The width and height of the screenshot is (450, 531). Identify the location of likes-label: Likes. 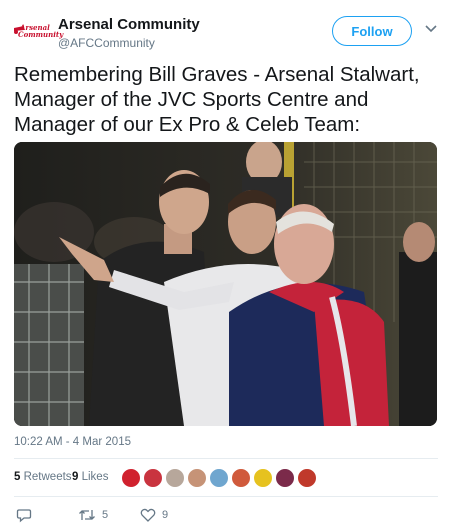
(95, 477).